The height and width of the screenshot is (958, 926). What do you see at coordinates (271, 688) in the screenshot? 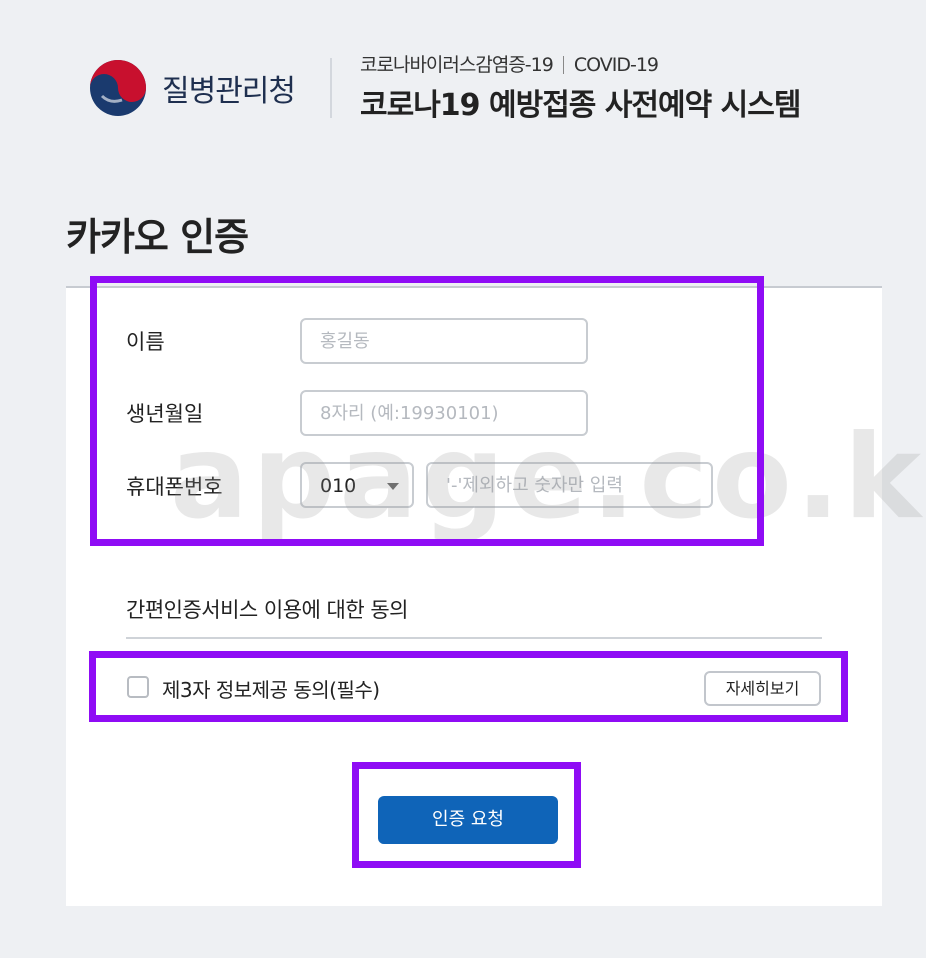
I see `third-party-consent-label: 제3자 정보제공 동의(필수)` at bounding box center [271, 688].